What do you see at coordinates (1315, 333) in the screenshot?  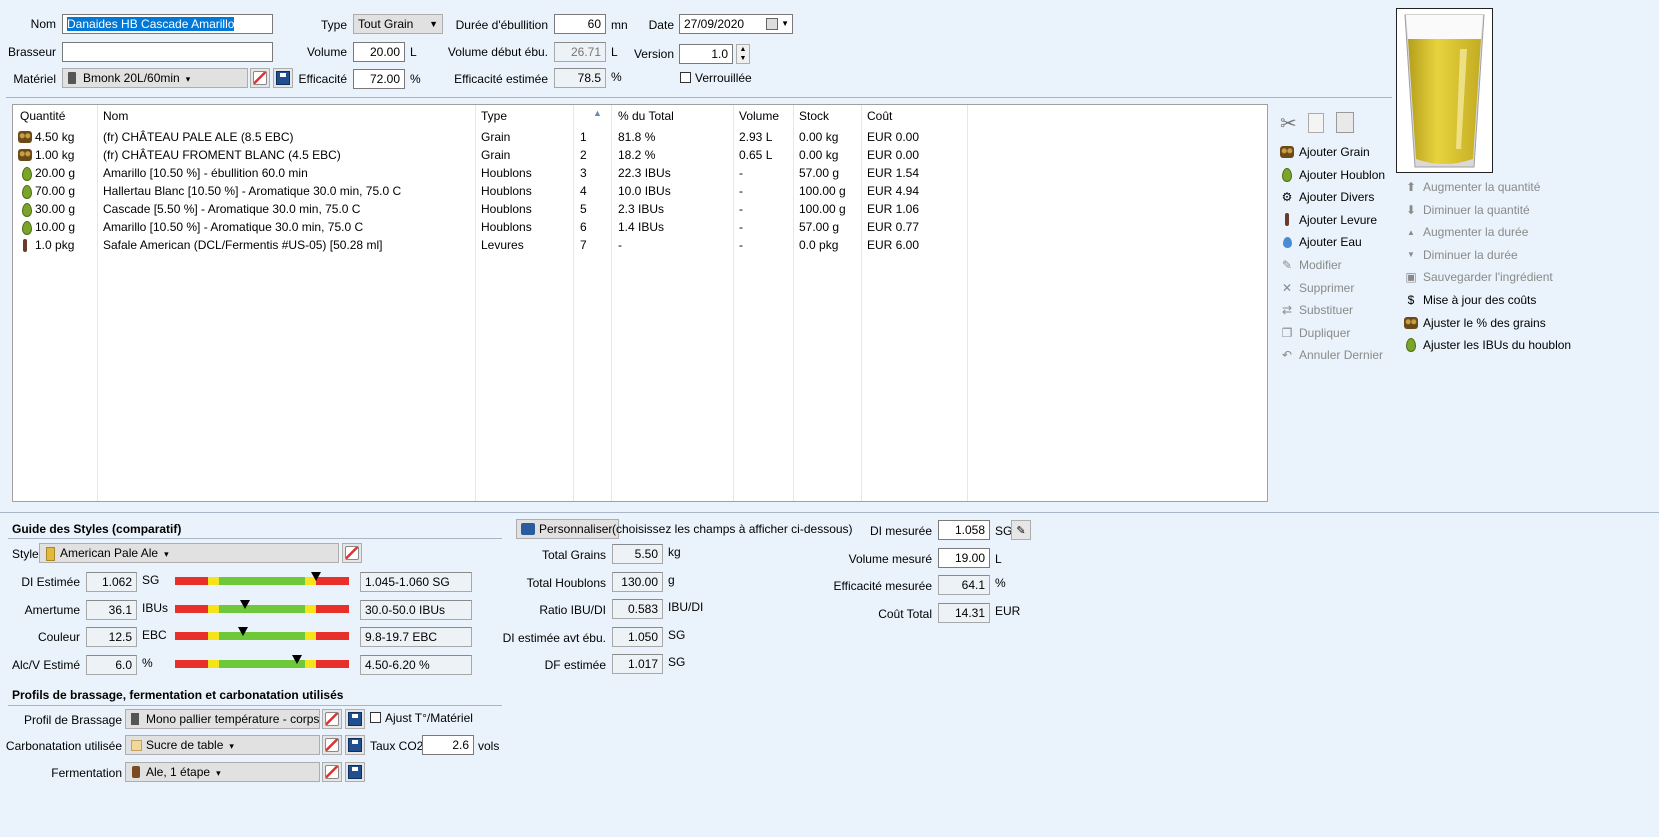 I see `action-dupliquer: ❐ Dupliquer` at bounding box center [1315, 333].